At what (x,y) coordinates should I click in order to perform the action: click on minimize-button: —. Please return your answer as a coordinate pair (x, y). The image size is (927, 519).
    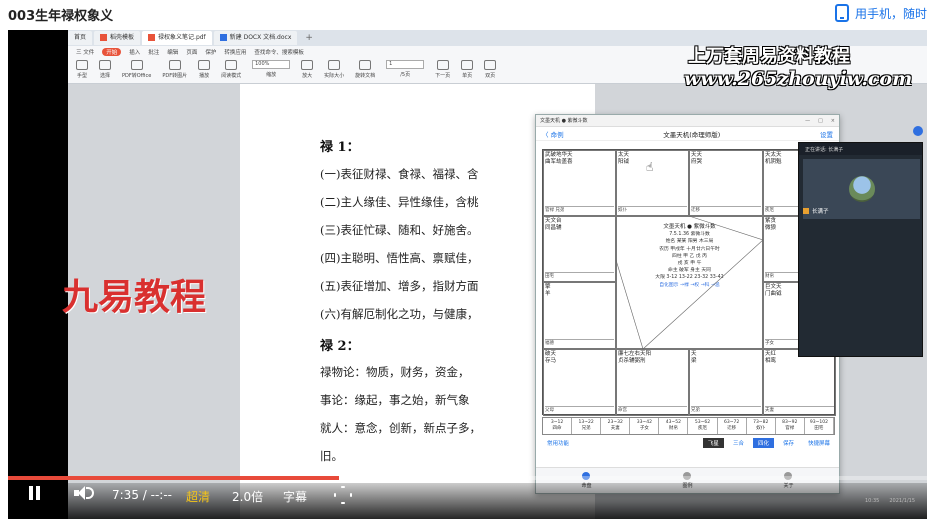
    Looking at the image, I should click on (807, 121).